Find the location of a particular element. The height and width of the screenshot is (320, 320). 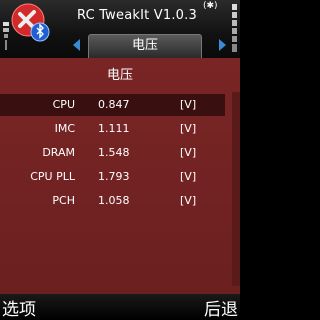

row-value: 1.058 is located at coordinates (114, 200).